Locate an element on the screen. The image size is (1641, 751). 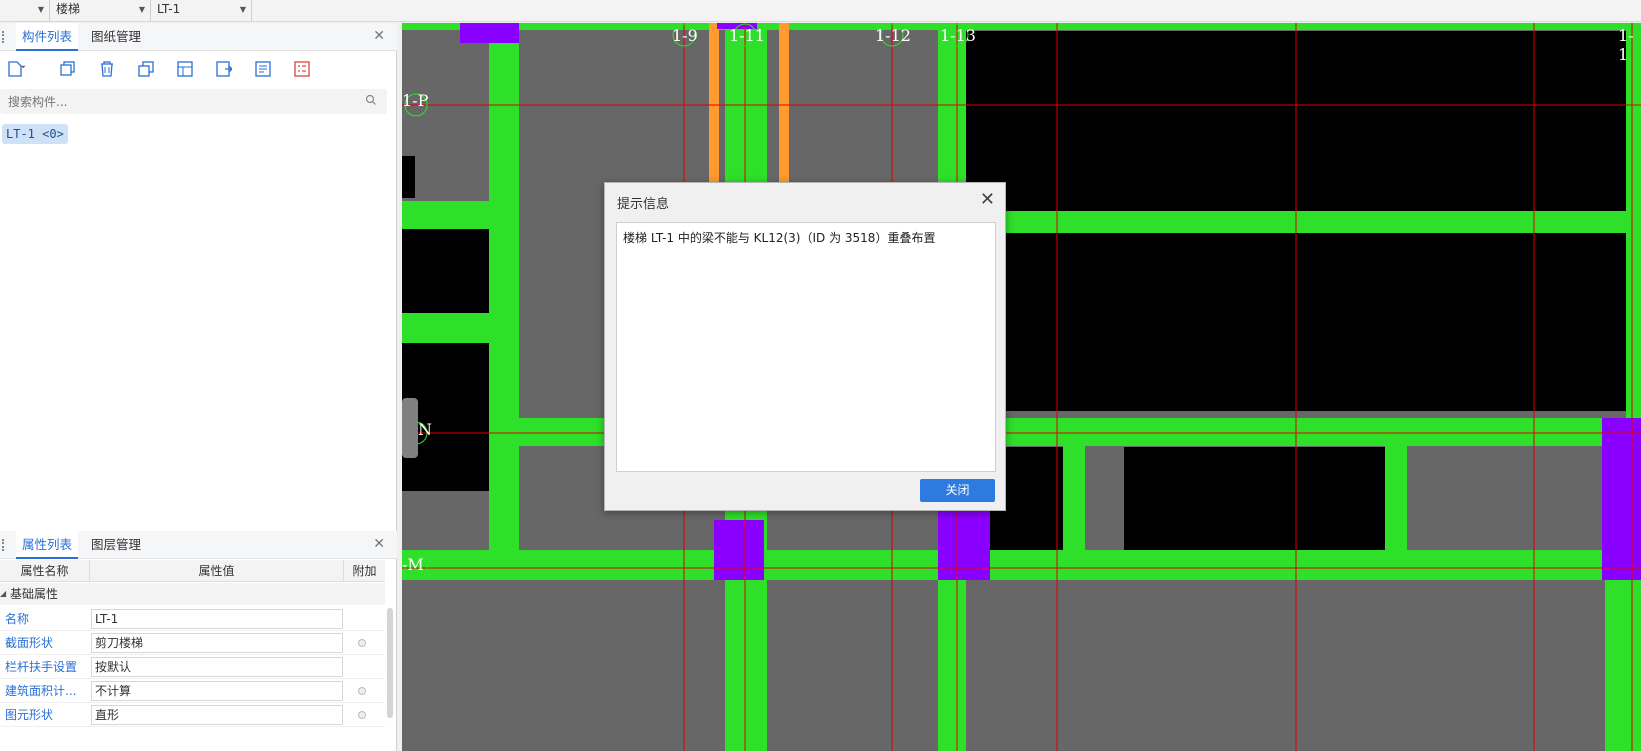
dialog-message: 楼梯 LT-1 中的梁不能与 KL12(3)（ID 为 3518）重叠布置 is located at coordinates (806, 347).